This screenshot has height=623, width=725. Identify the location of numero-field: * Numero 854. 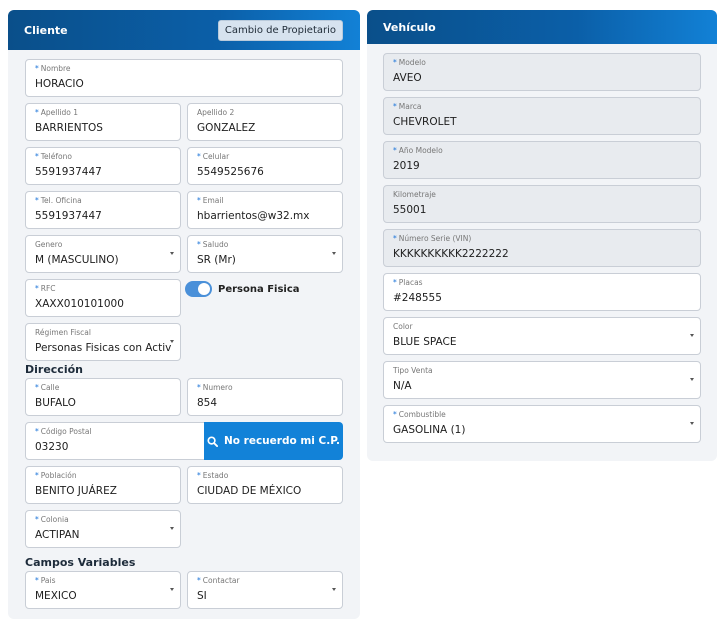
(265, 397).